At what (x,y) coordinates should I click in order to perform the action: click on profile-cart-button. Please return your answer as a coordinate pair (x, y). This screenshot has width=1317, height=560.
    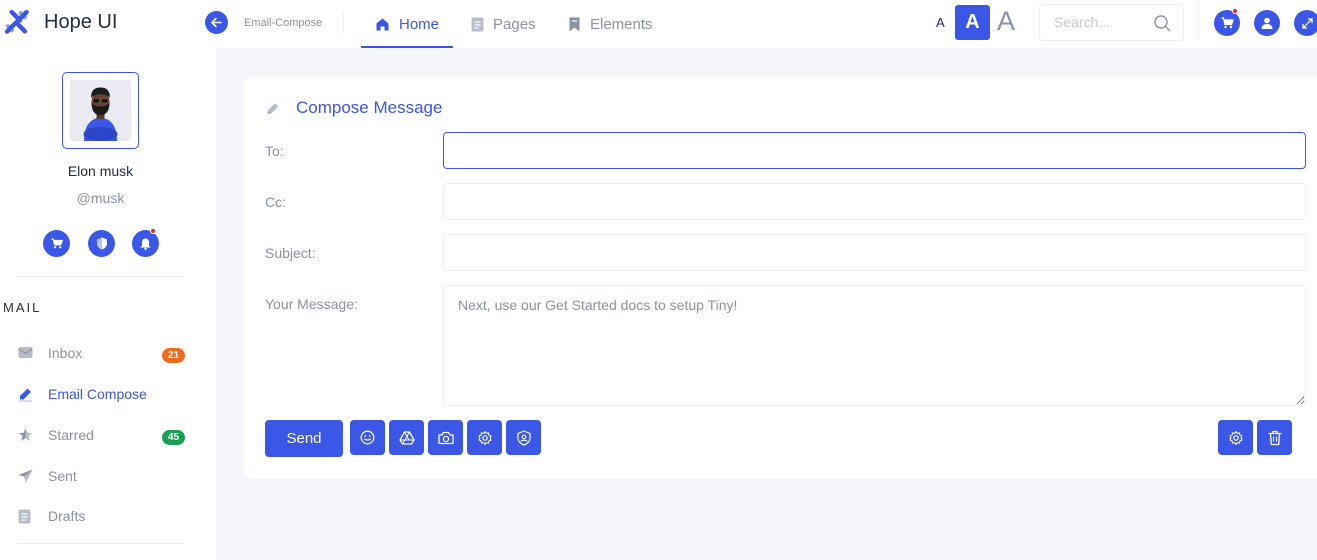
    Looking at the image, I should click on (56, 243).